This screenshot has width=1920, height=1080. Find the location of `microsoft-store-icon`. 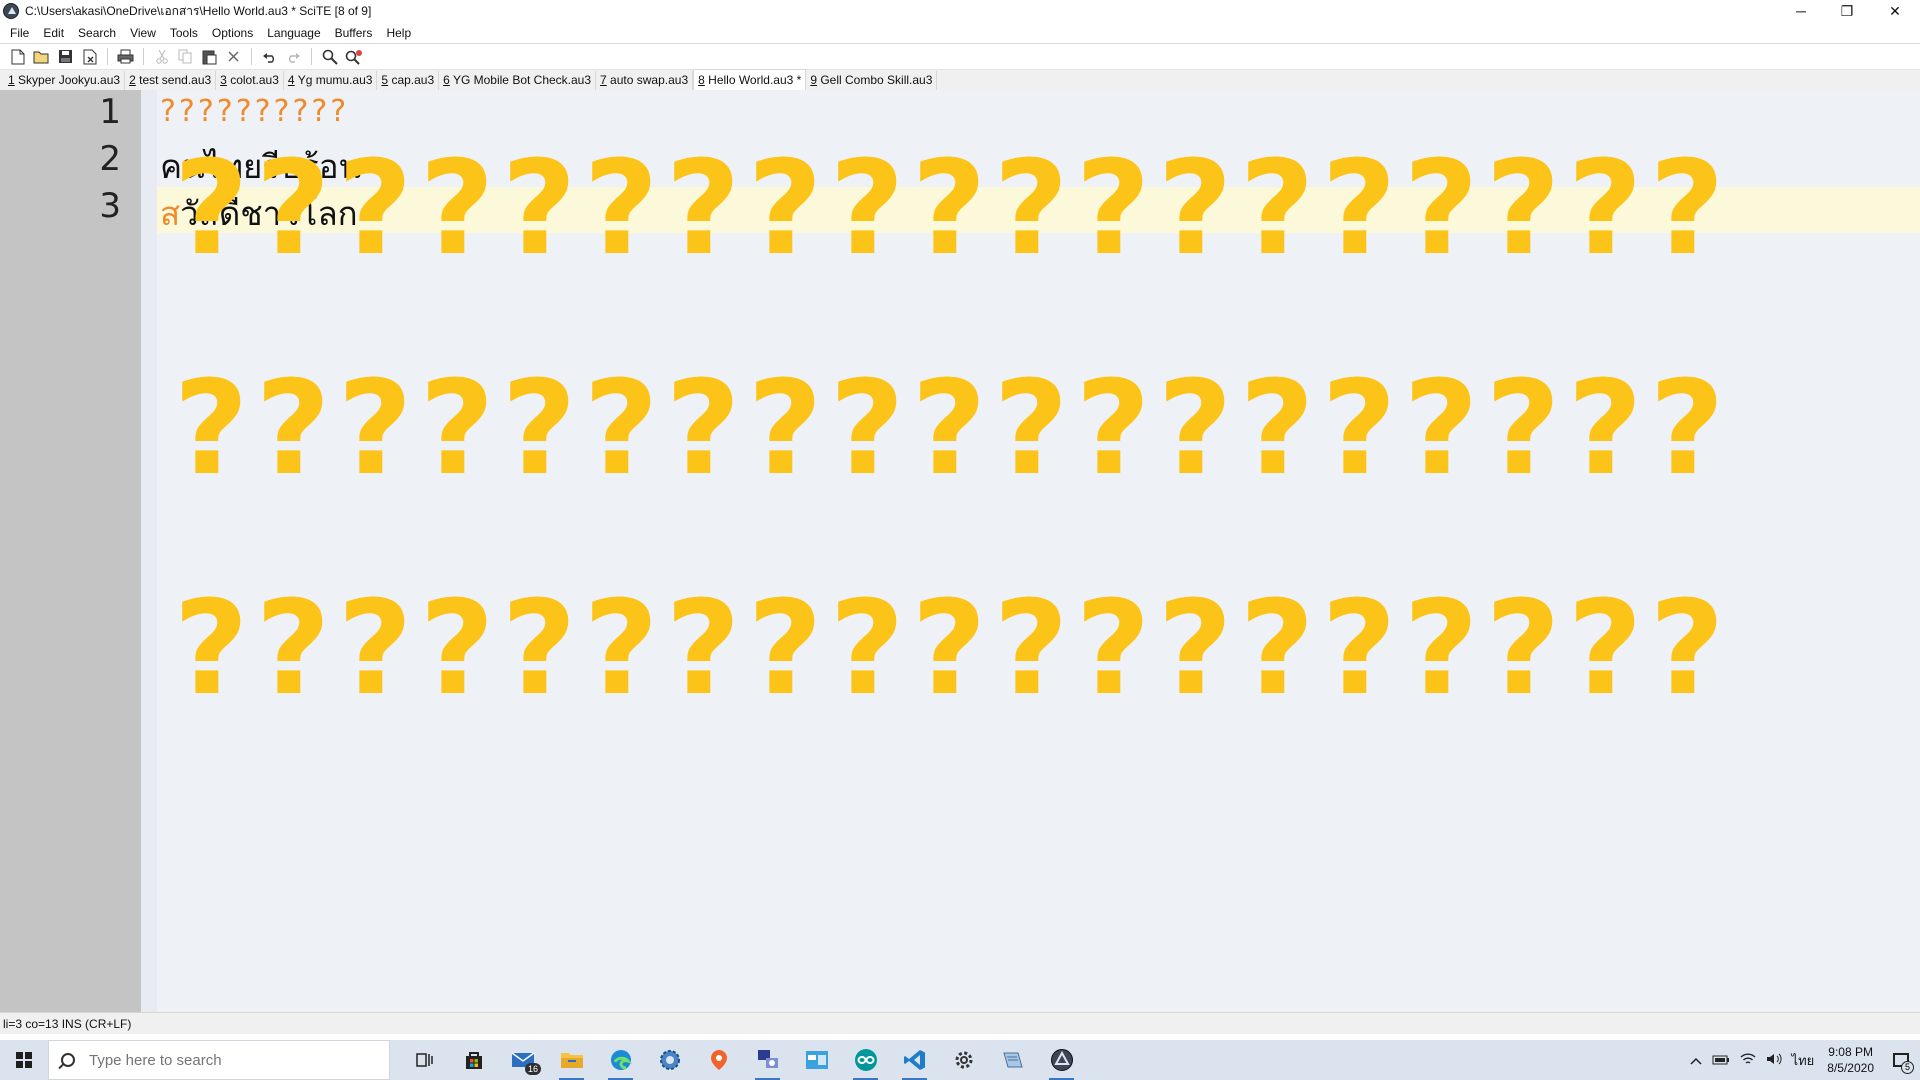

microsoft-store-icon is located at coordinates (473, 1060).